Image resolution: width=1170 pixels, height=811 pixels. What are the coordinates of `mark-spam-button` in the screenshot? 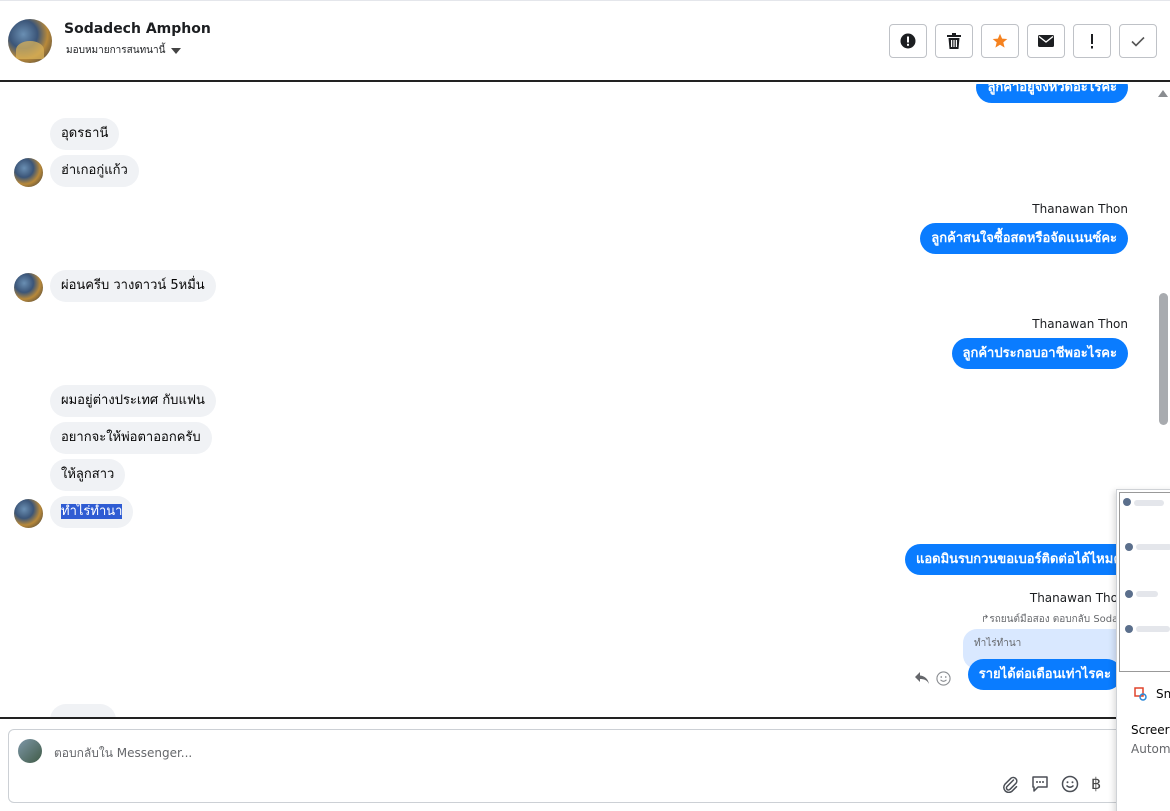 It's located at (908, 41).